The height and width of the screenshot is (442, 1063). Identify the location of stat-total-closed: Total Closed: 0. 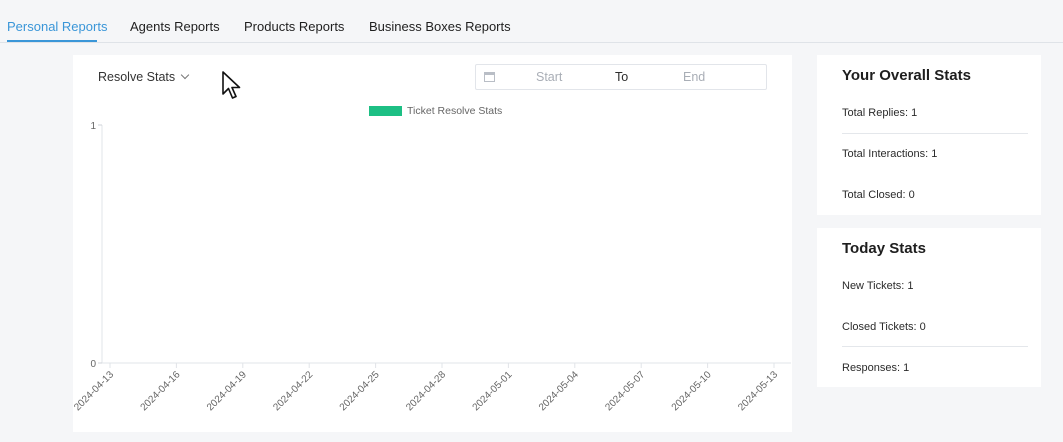
(878, 195).